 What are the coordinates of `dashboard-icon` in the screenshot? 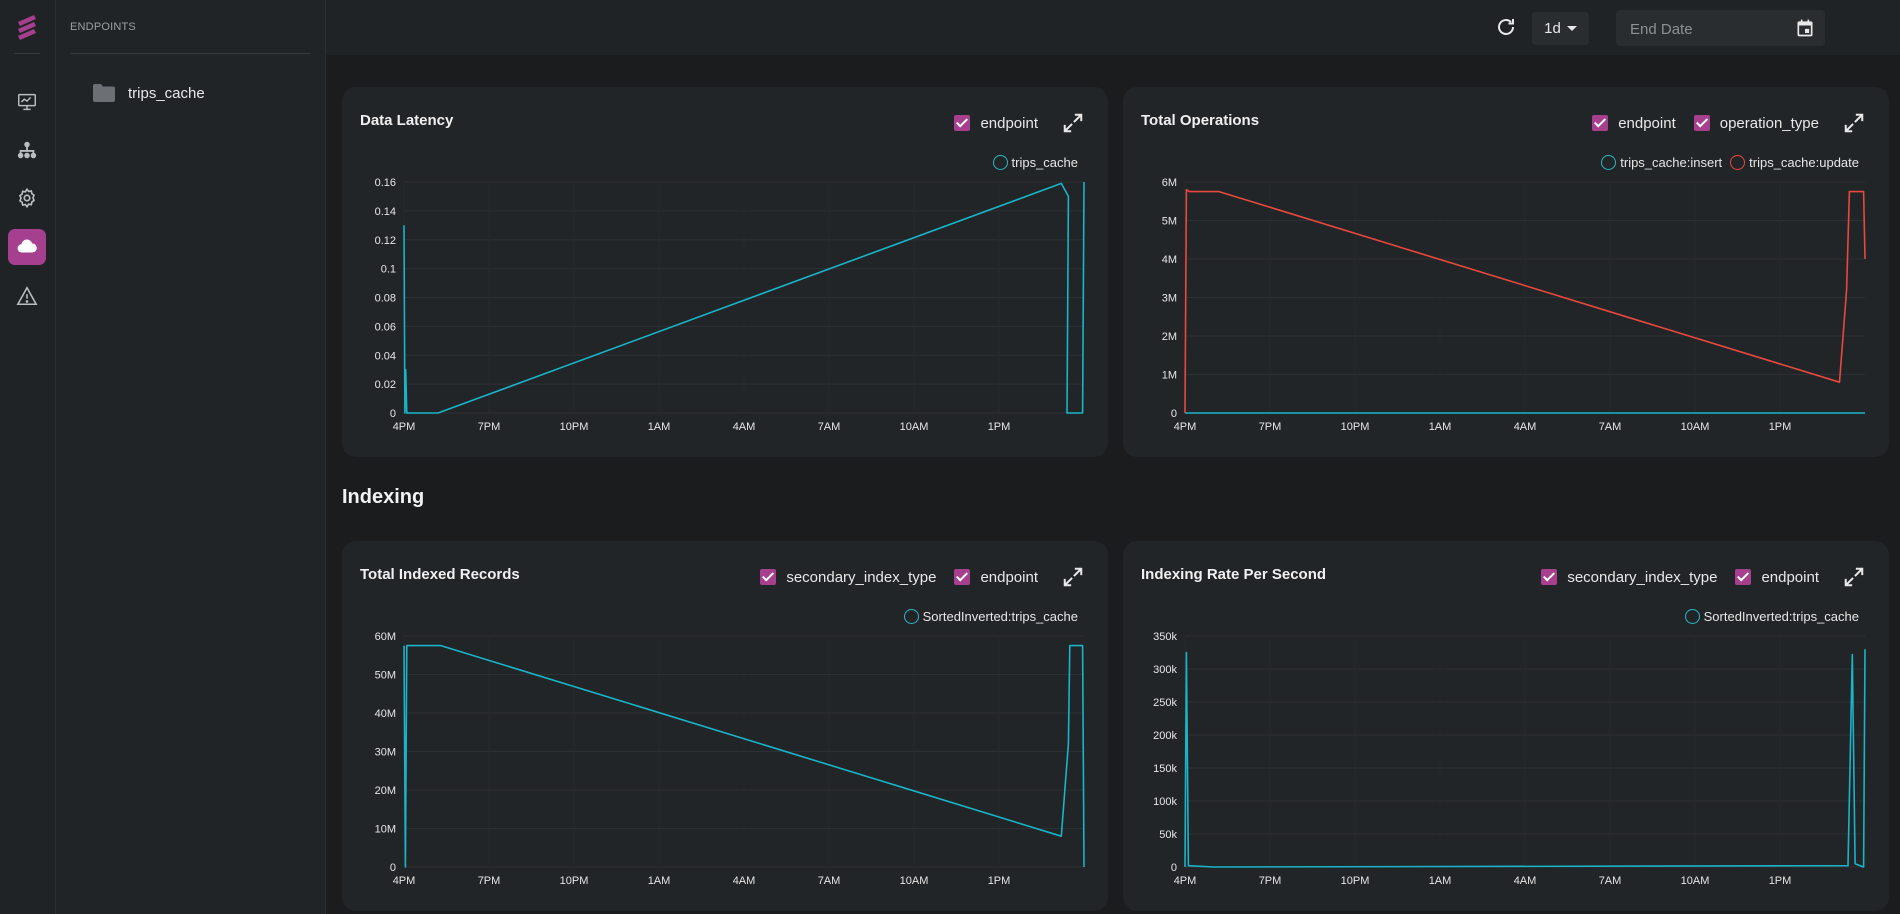 It's located at (27, 102).